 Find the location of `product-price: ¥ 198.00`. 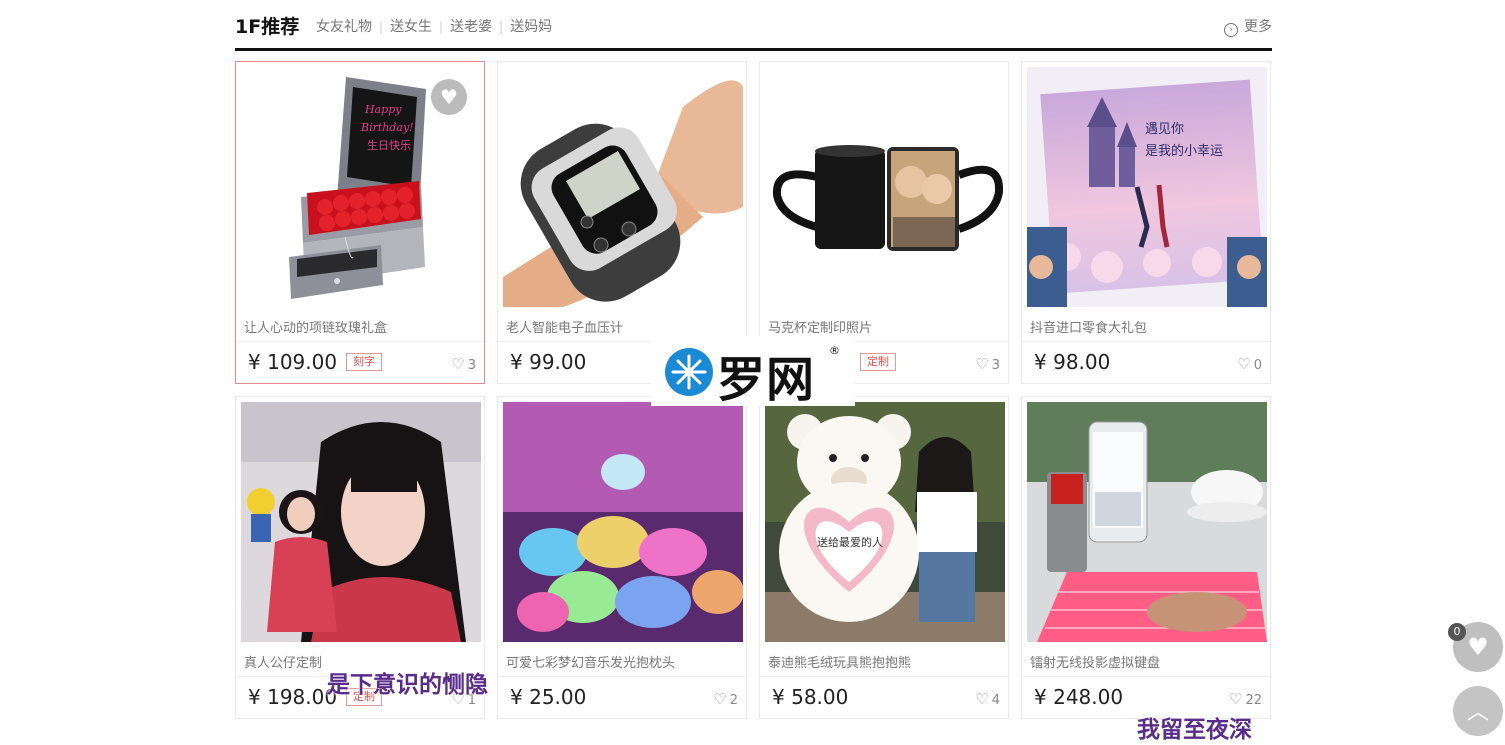

product-price: ¥ 198.00 is located at coordinates (293, 697).